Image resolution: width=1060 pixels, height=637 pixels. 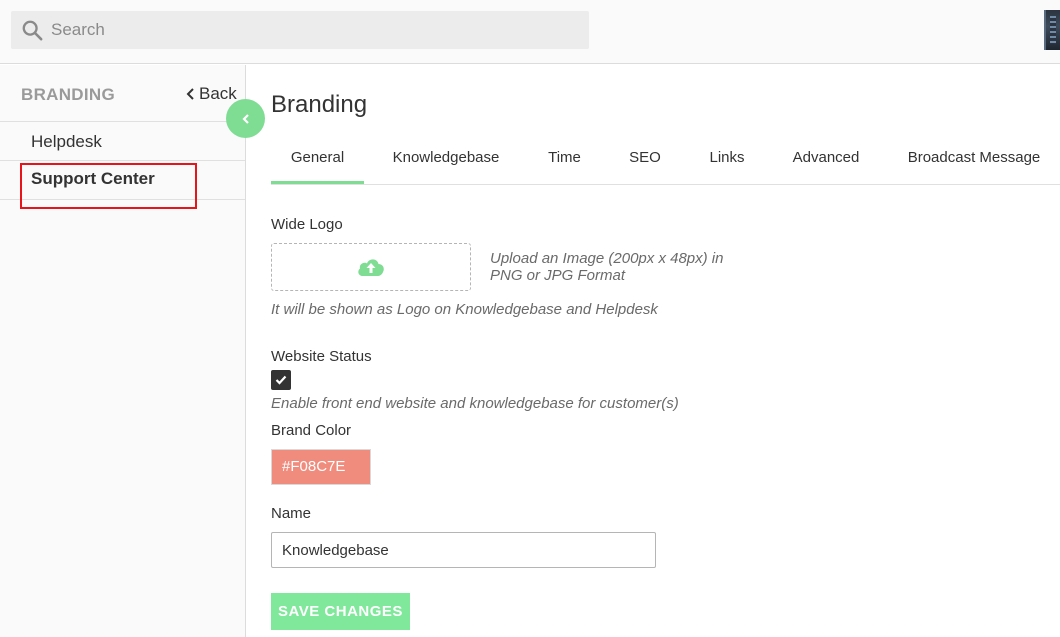 What do you see at coordinates (32, 30) in the screenshot?
I see `search-icon` at bounding box center [32, 30].